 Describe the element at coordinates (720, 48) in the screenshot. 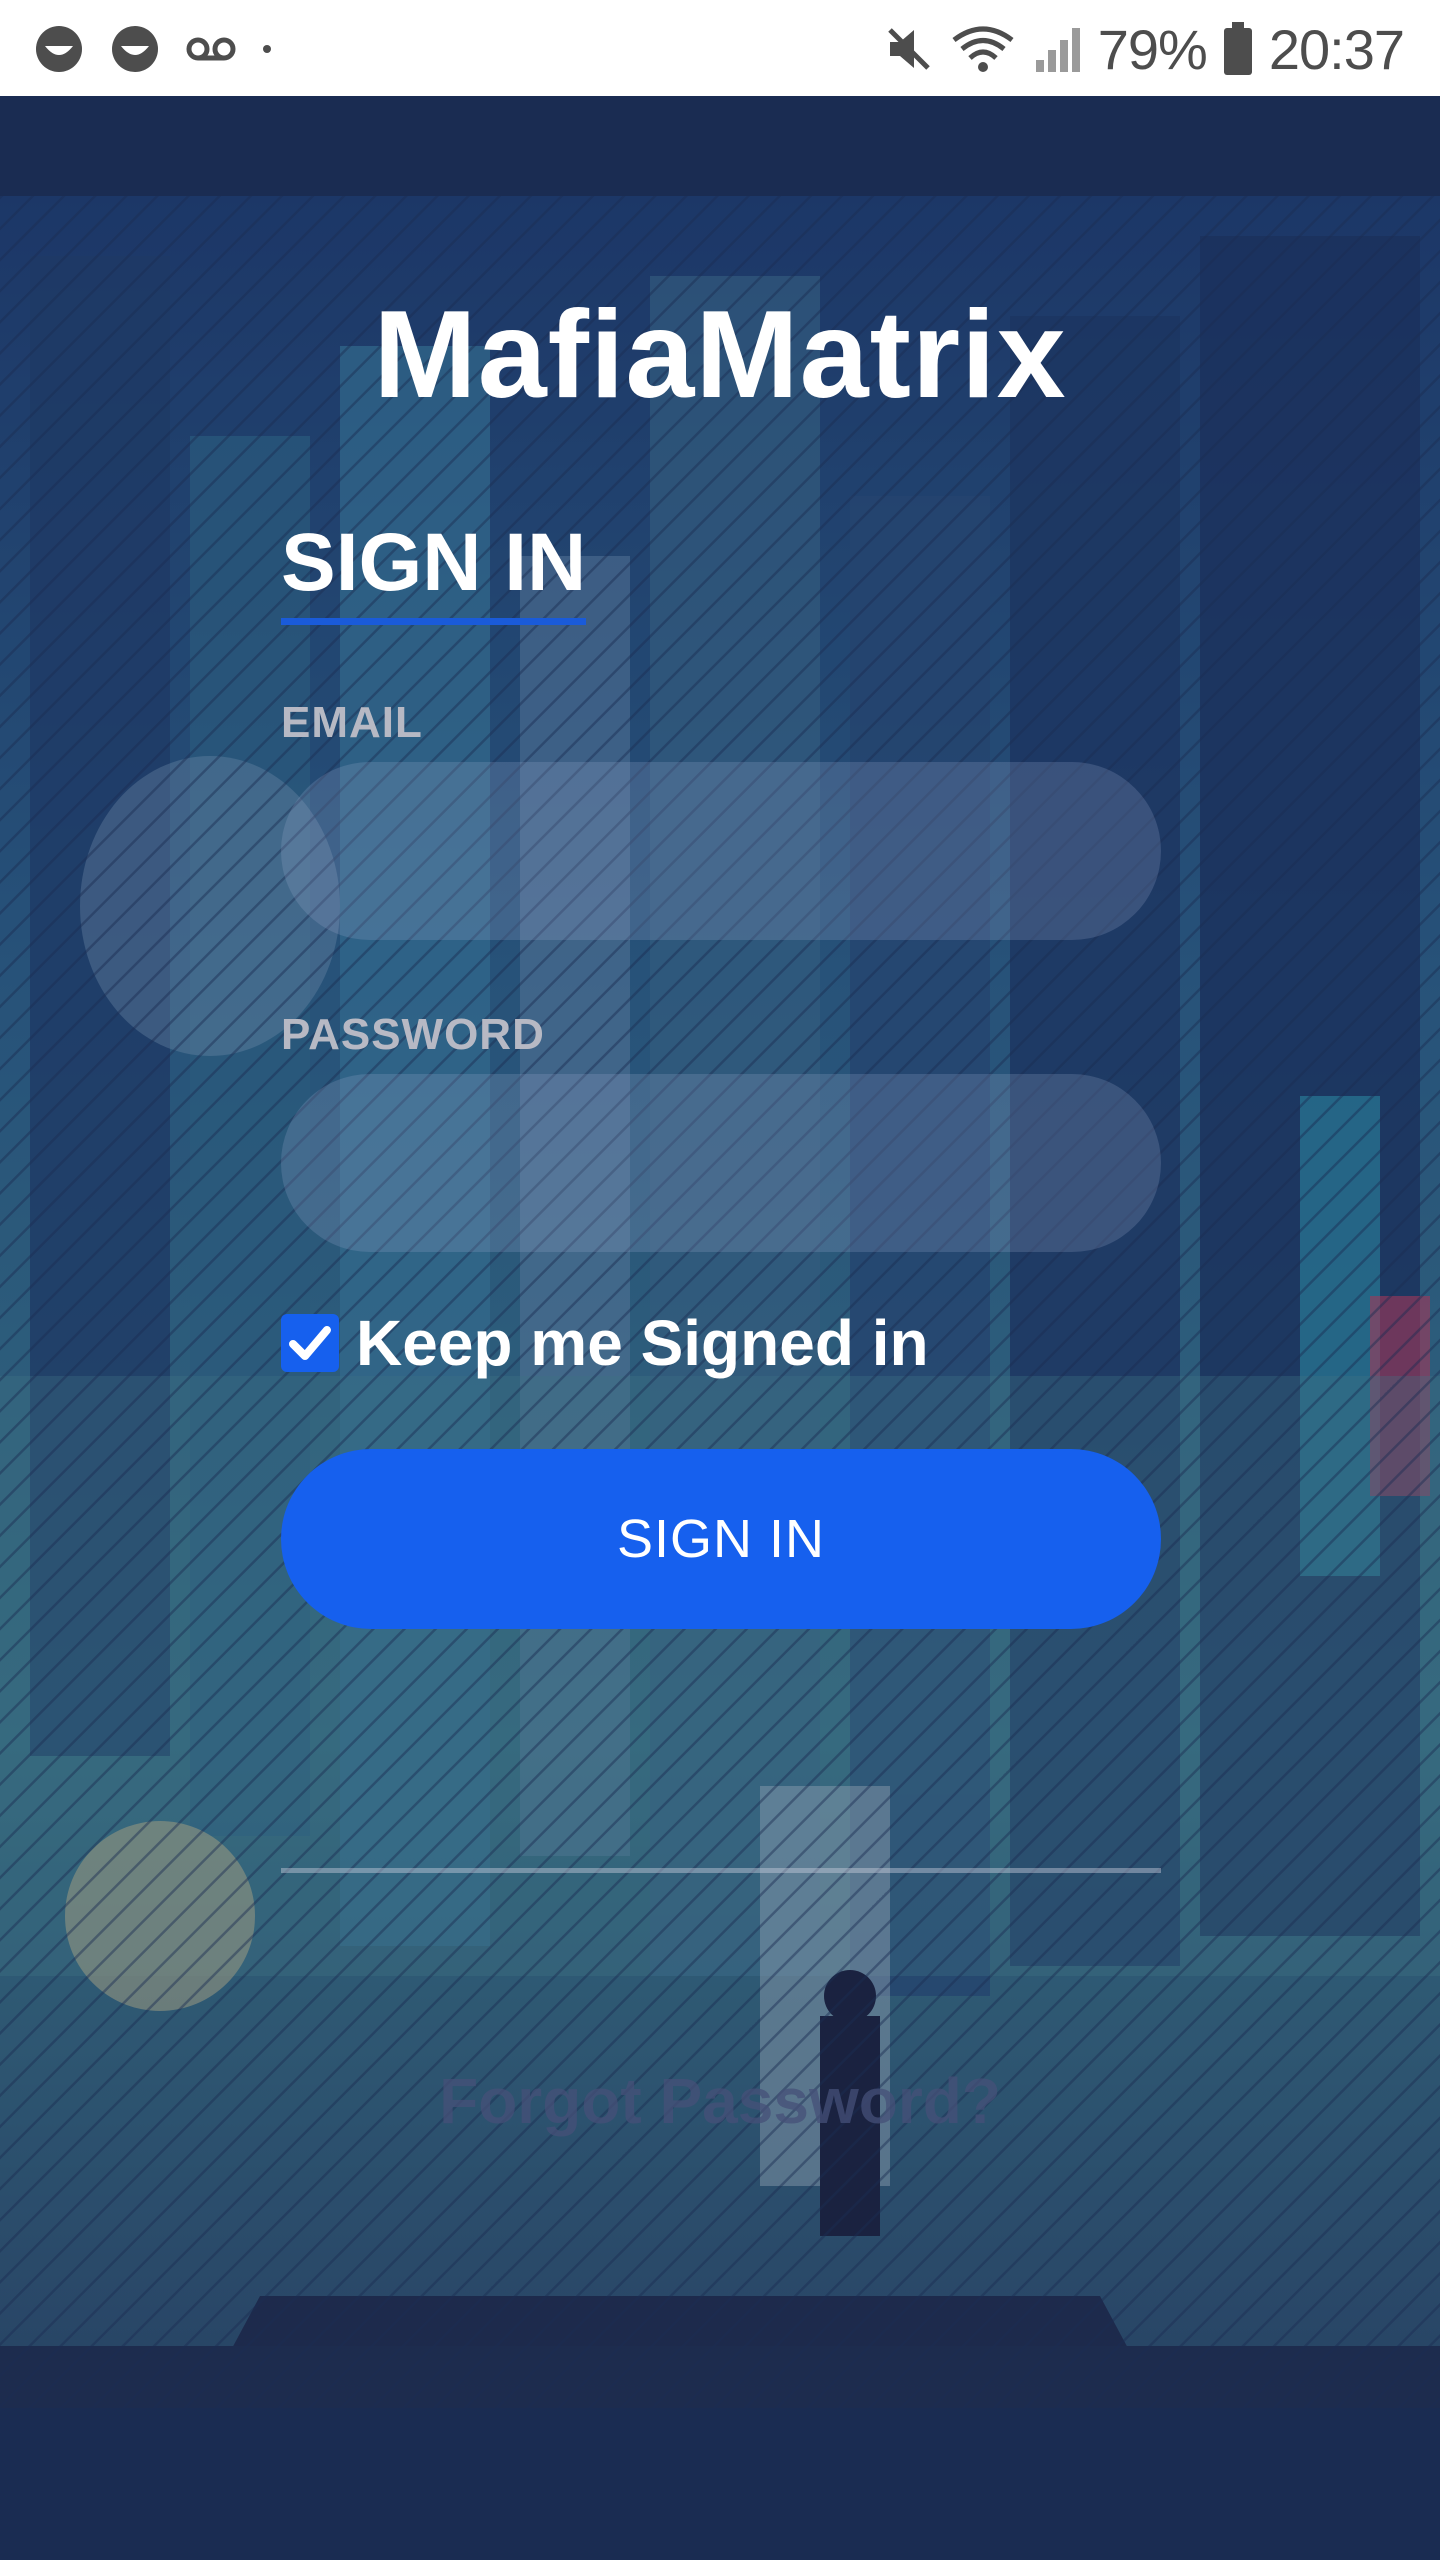

I see `status-bar: 79% 20:37` at that location.